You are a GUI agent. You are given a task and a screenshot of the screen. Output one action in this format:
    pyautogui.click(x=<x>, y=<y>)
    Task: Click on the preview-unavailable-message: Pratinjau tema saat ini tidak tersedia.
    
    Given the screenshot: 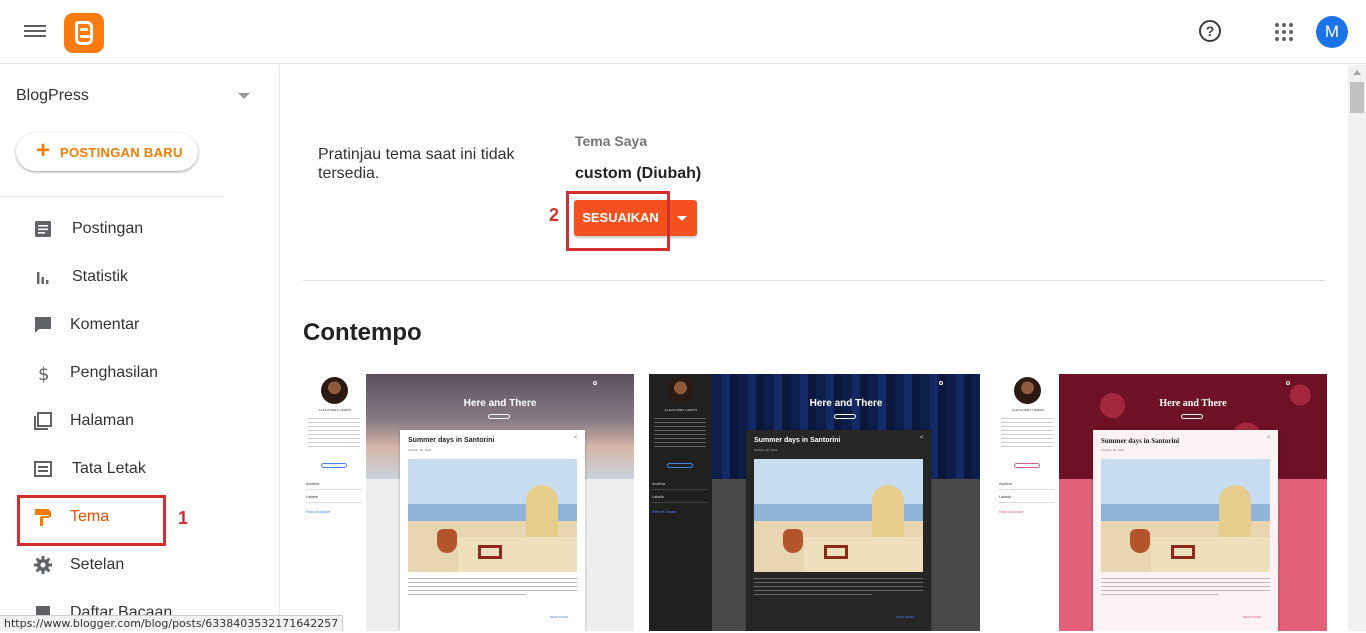 What is the action you would take?
    pyautogui.click(x=416, y=164)
    